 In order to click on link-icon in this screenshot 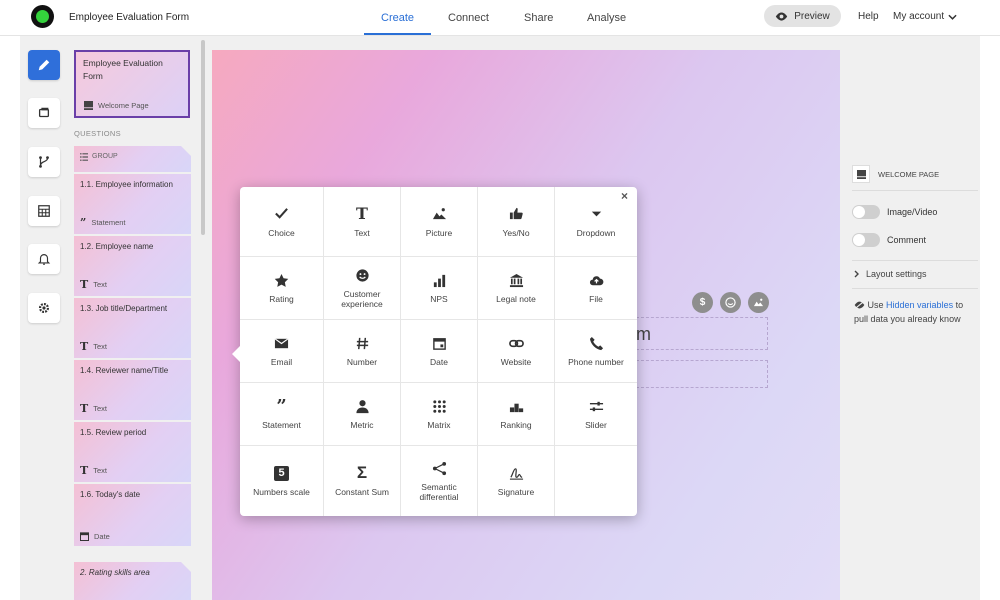, I will do `click(516, 343)`.